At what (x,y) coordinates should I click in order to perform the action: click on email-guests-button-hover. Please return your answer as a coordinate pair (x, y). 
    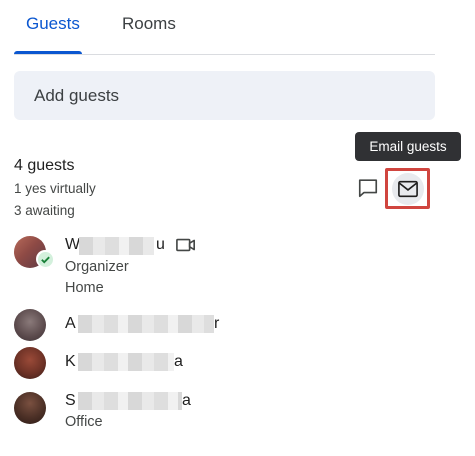
    Looking at the image, I should click on (407, 188).